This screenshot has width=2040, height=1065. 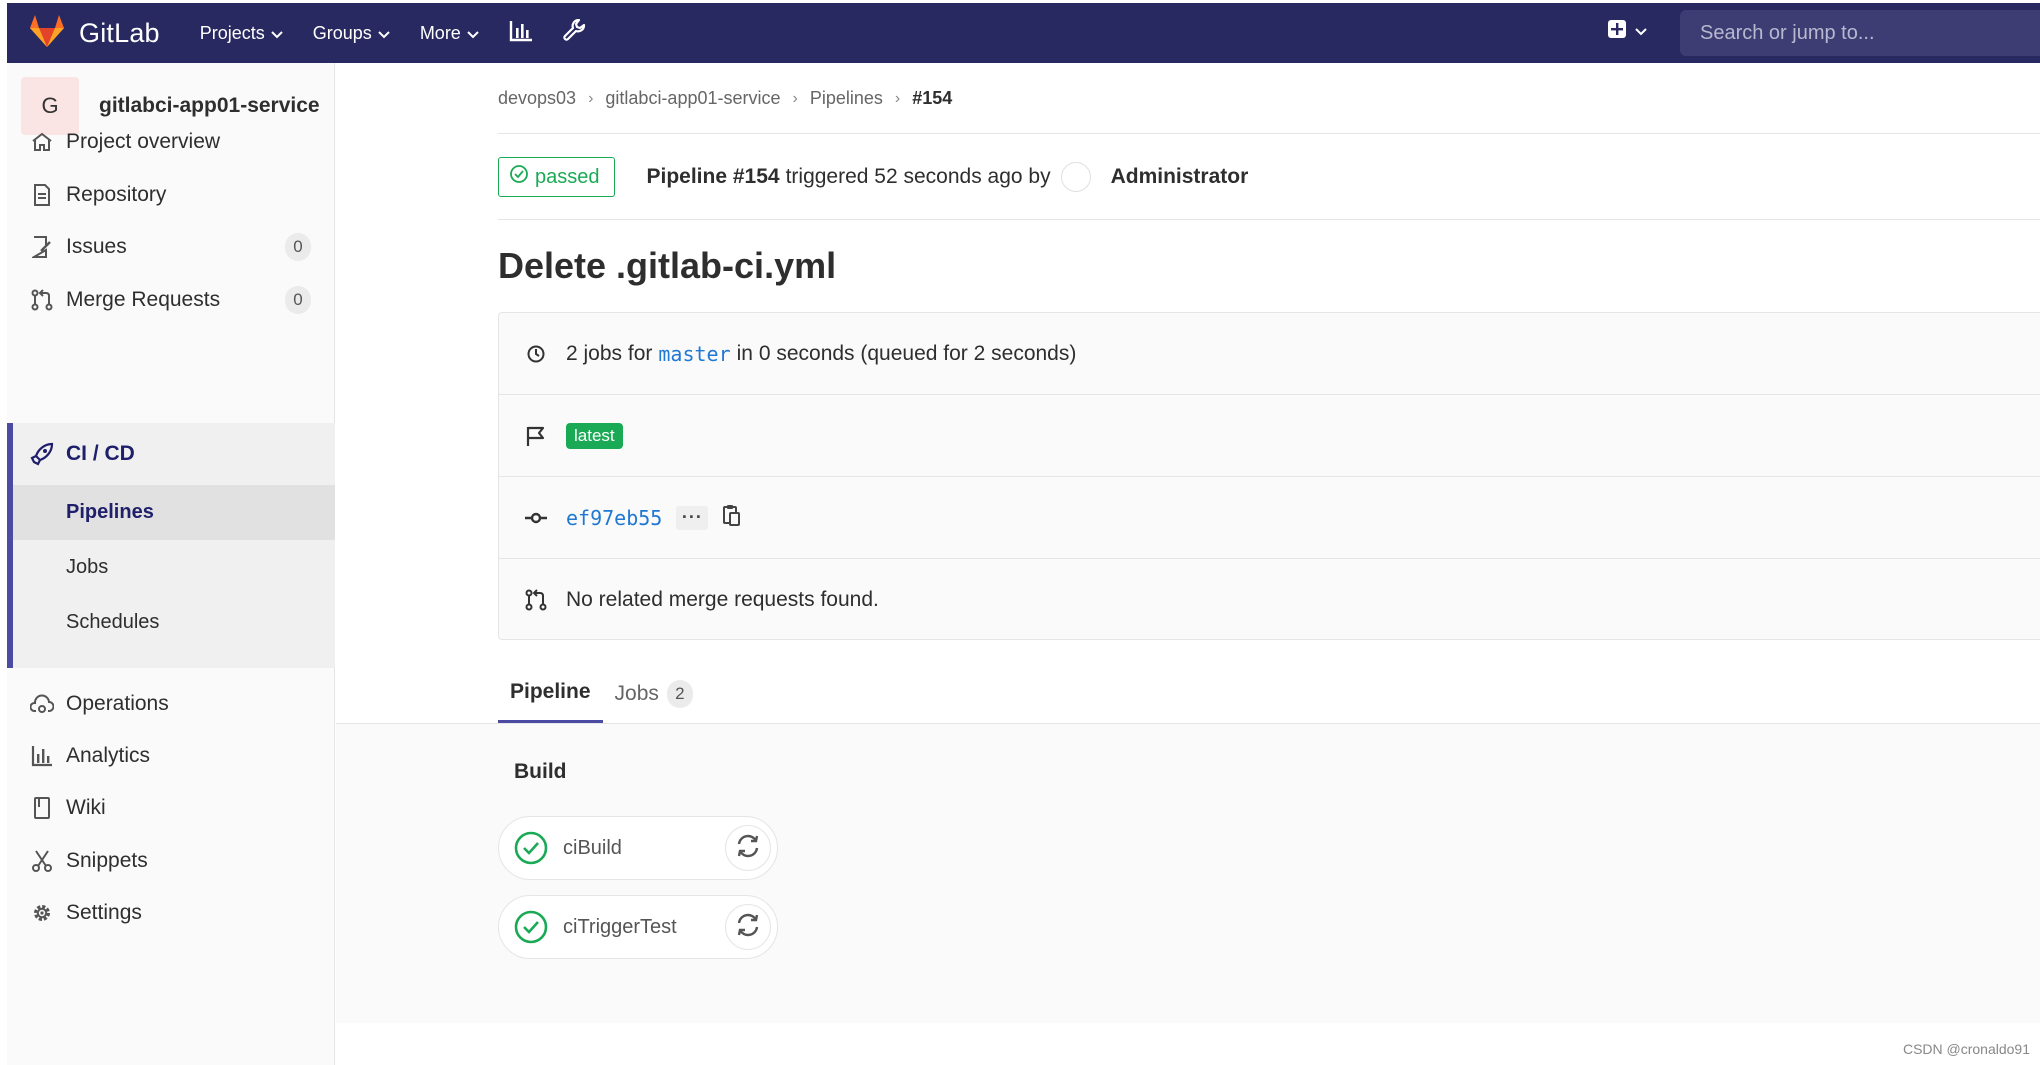 I want to click on job-item: ciBuild, so click(x=638, y=848).